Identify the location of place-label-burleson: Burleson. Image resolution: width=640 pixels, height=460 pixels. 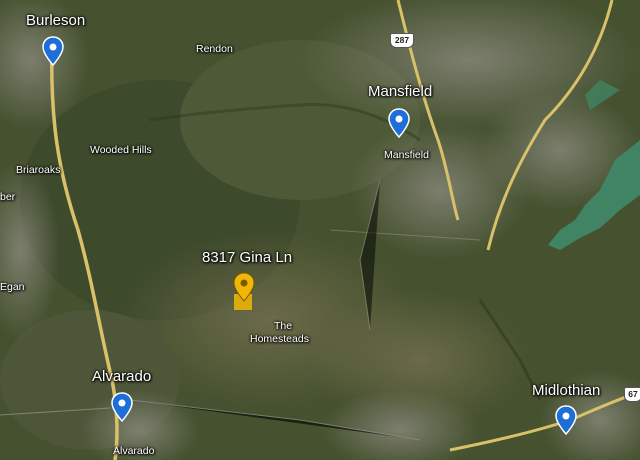
(55, 20).